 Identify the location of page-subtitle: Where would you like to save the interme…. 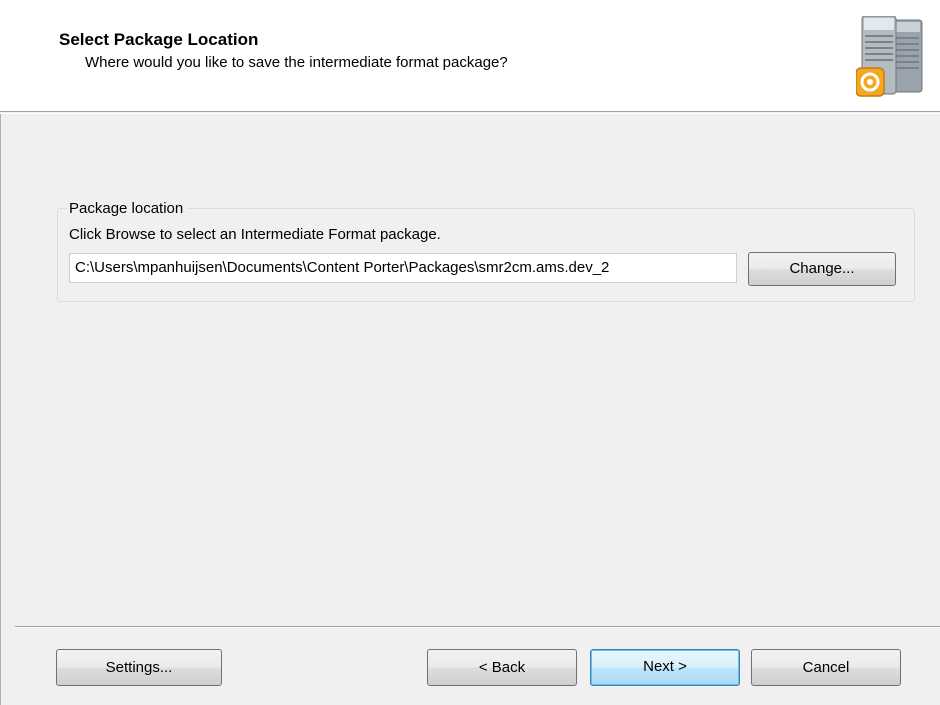
(296, 62).